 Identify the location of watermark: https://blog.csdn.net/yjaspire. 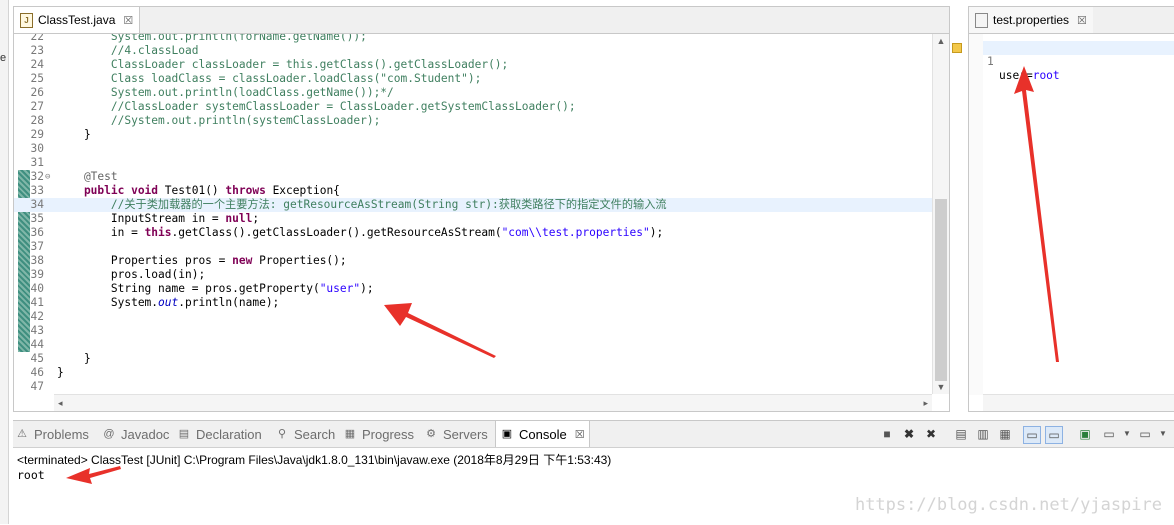
(1008, 505).